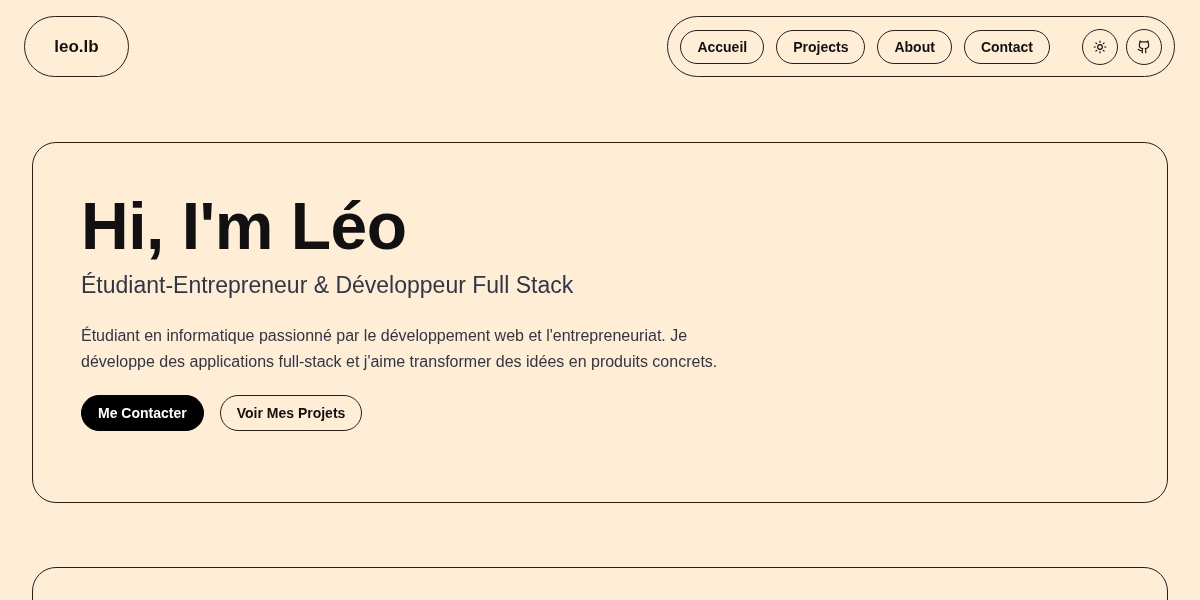  I want to click on contact-button: Me Contacter, so click(142, 413).